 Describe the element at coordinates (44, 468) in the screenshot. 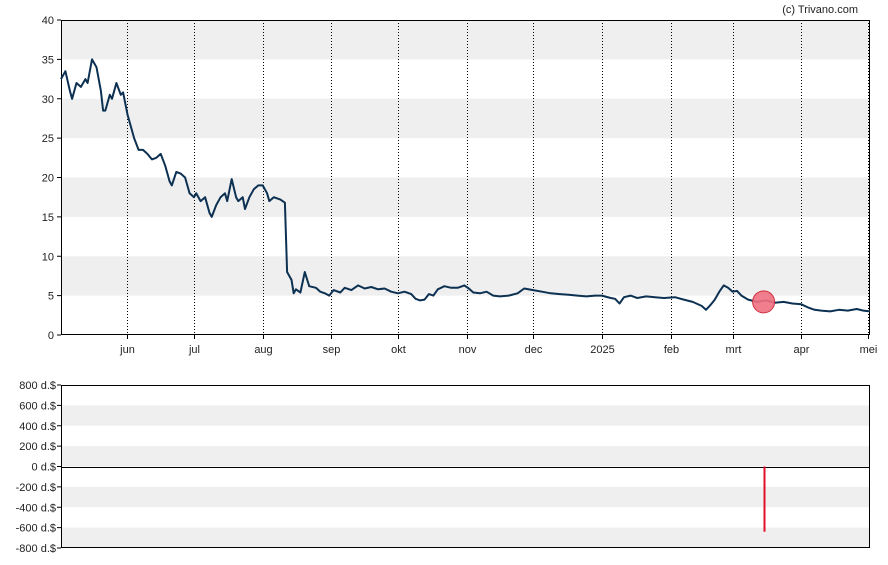

I see `y-tick-label: 0 d.$` at that location.